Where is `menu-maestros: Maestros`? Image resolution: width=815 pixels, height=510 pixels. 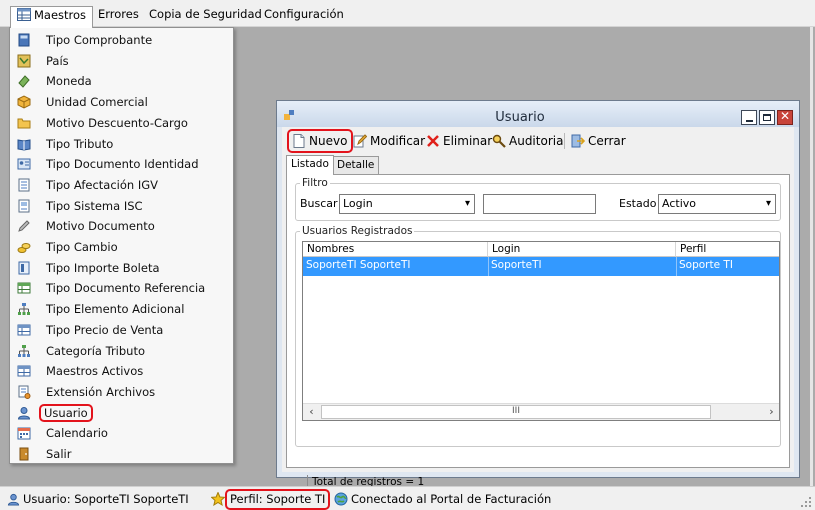
menu-maestros: Maestros is located at coordinates (52, 17).